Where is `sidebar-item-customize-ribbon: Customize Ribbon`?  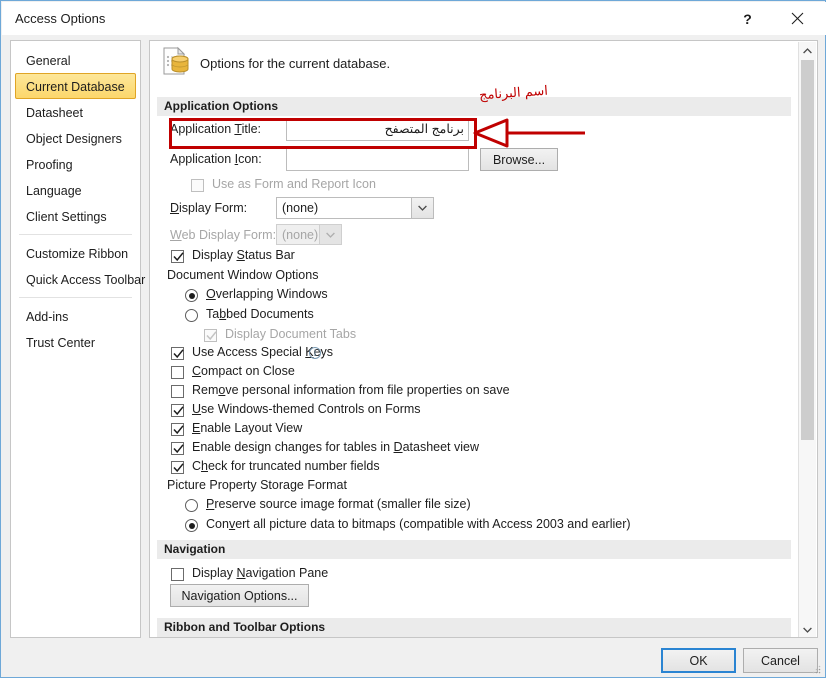 sidebar-item-customize-ribbon: Customize Ribbon is located at coordinates (75, 253).